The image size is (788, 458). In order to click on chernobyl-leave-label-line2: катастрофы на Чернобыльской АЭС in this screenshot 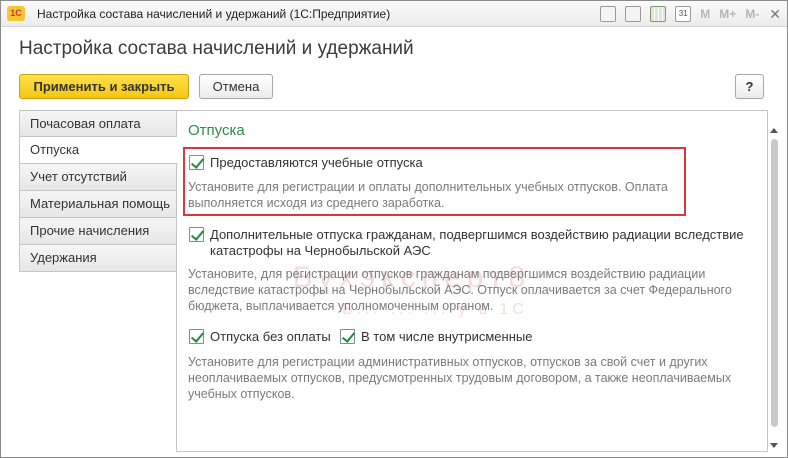, I will do `click(320, 251)`.